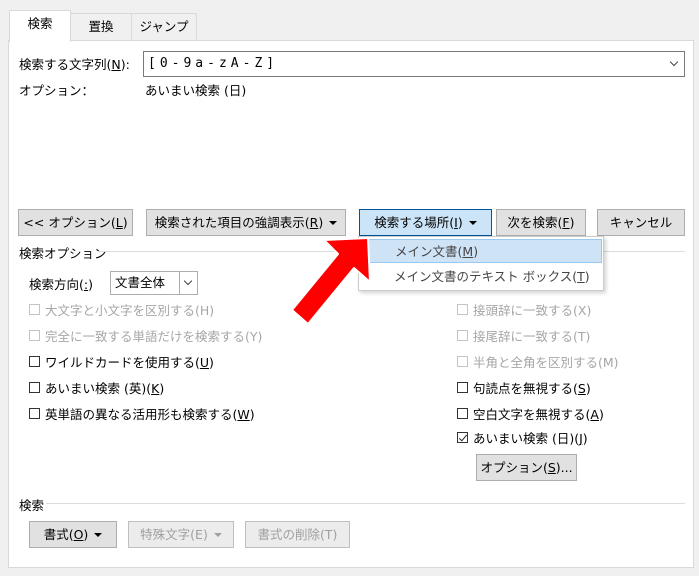  What do you see at coordinates (213, 63) in the screenshot?
I see `find-what-value: [0-9a-zA-Z]` at bounding box center [213, 63].